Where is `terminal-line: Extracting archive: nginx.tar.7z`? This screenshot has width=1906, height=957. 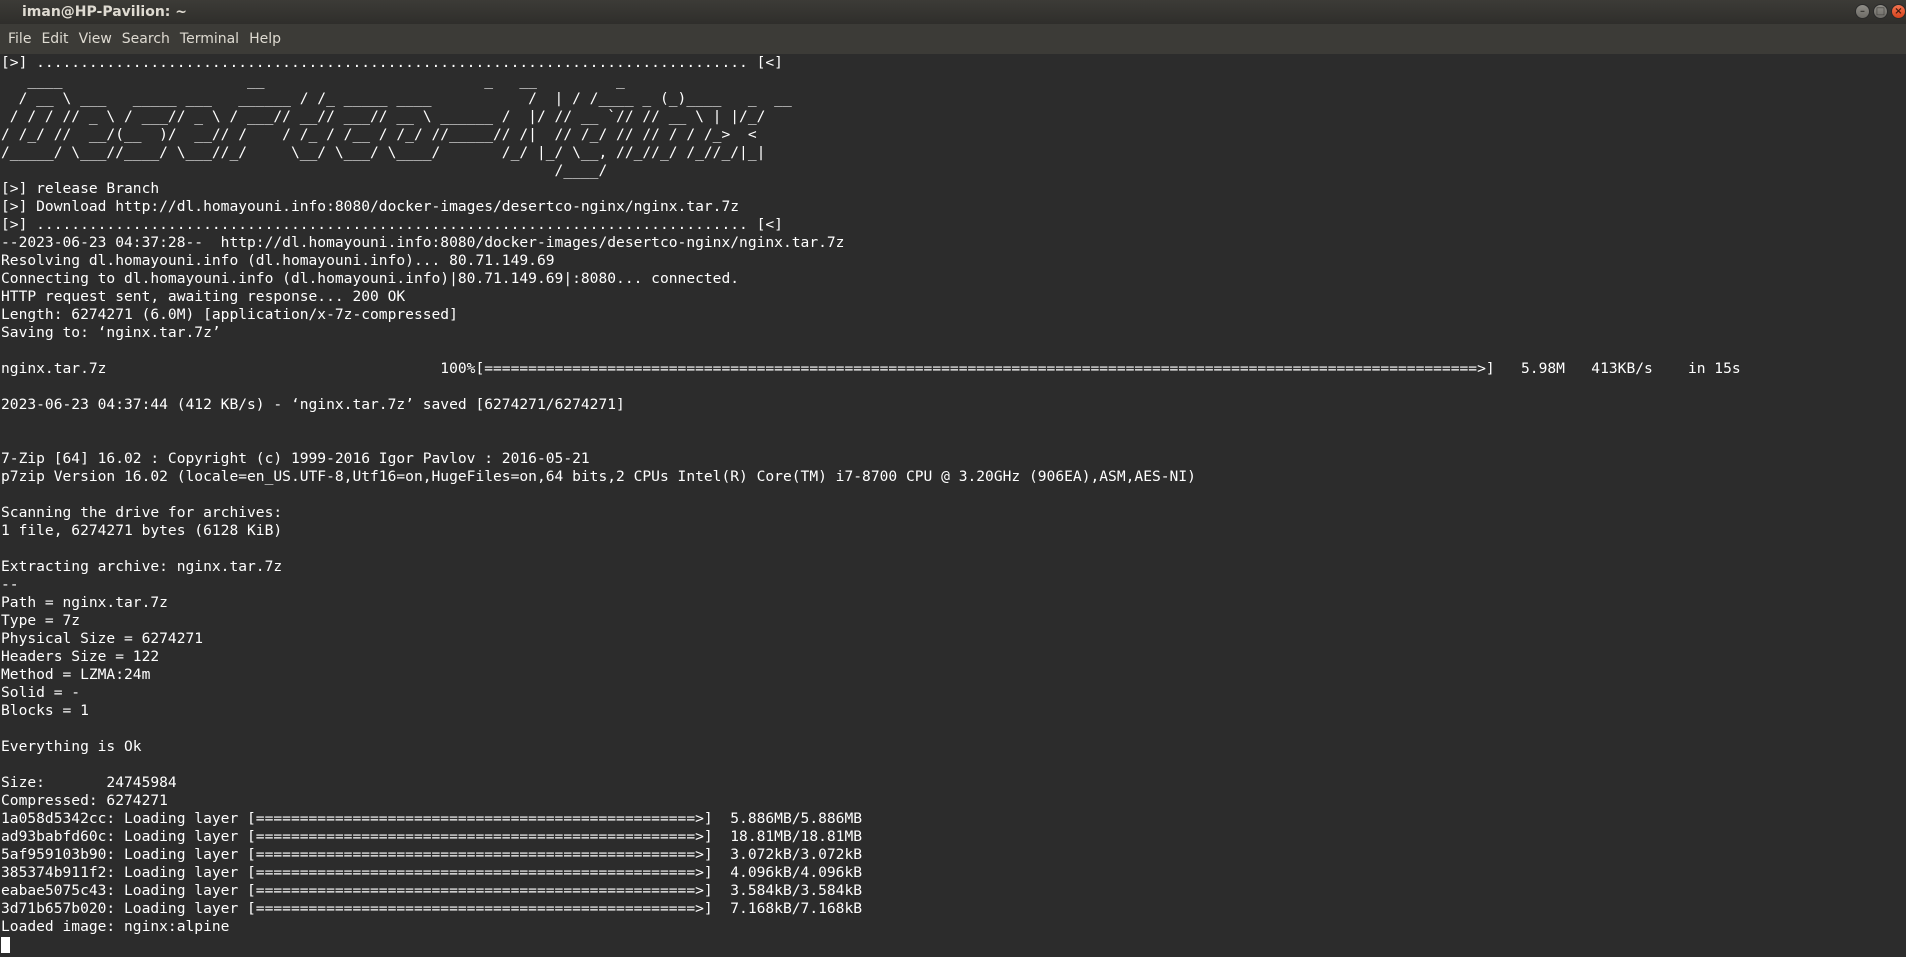 terminal-line: Extracting archive: nginx.tar.7z is located at coordinates (142, 566).